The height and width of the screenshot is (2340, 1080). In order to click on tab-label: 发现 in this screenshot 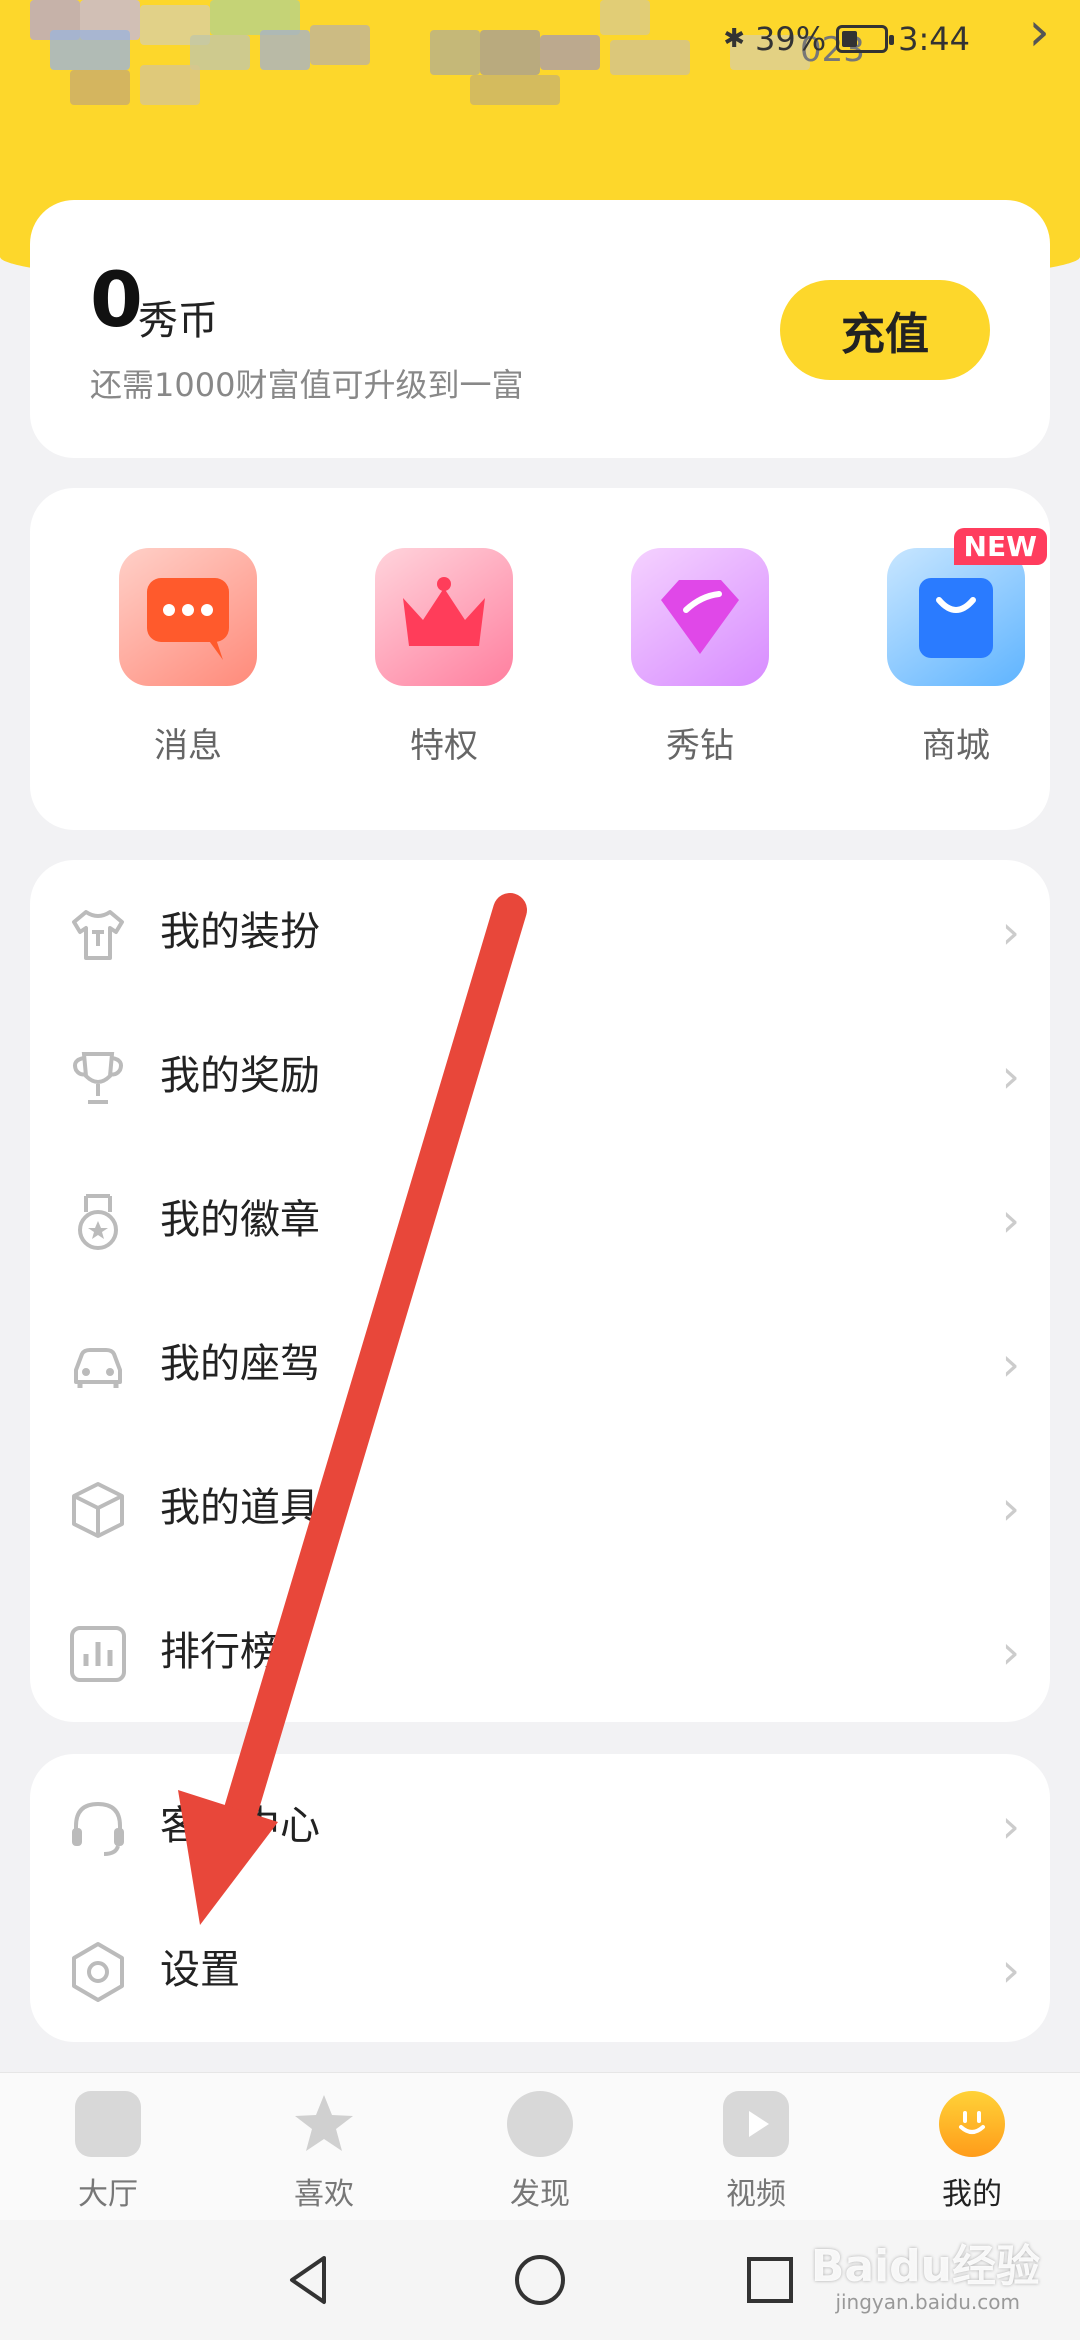, I will do `click(540, 2194)`.